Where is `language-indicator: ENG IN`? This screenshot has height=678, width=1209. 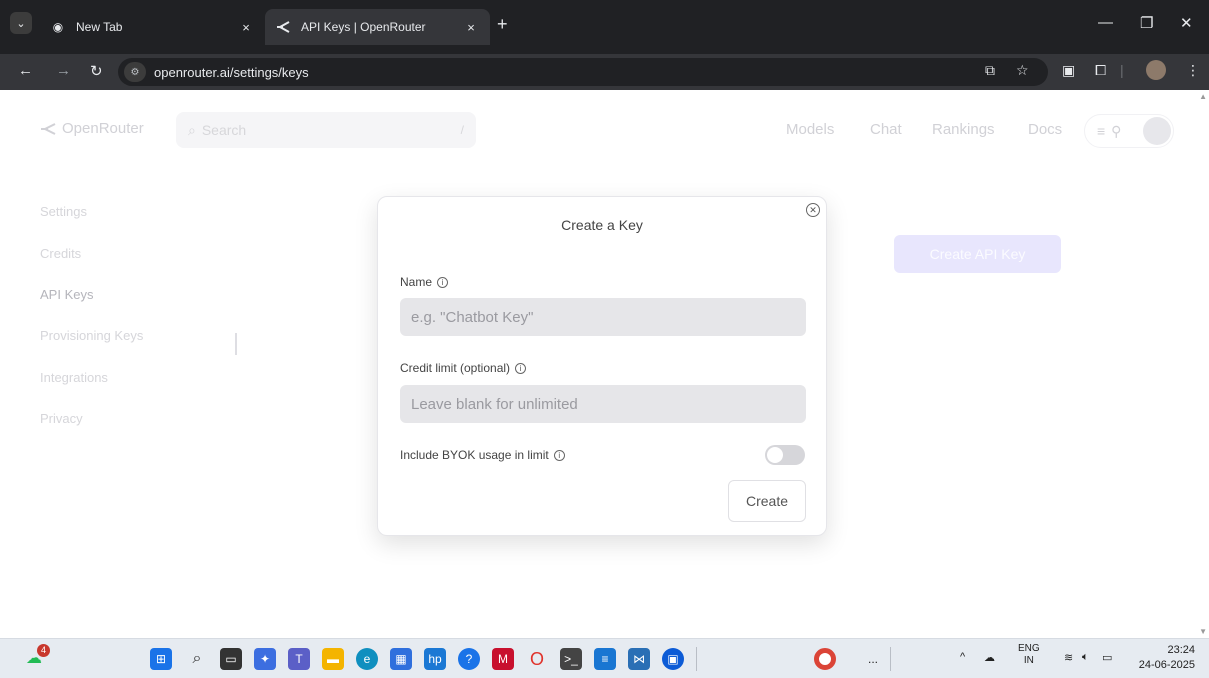 language-indicator: ENG IN is located at coordinates (1029, 655).